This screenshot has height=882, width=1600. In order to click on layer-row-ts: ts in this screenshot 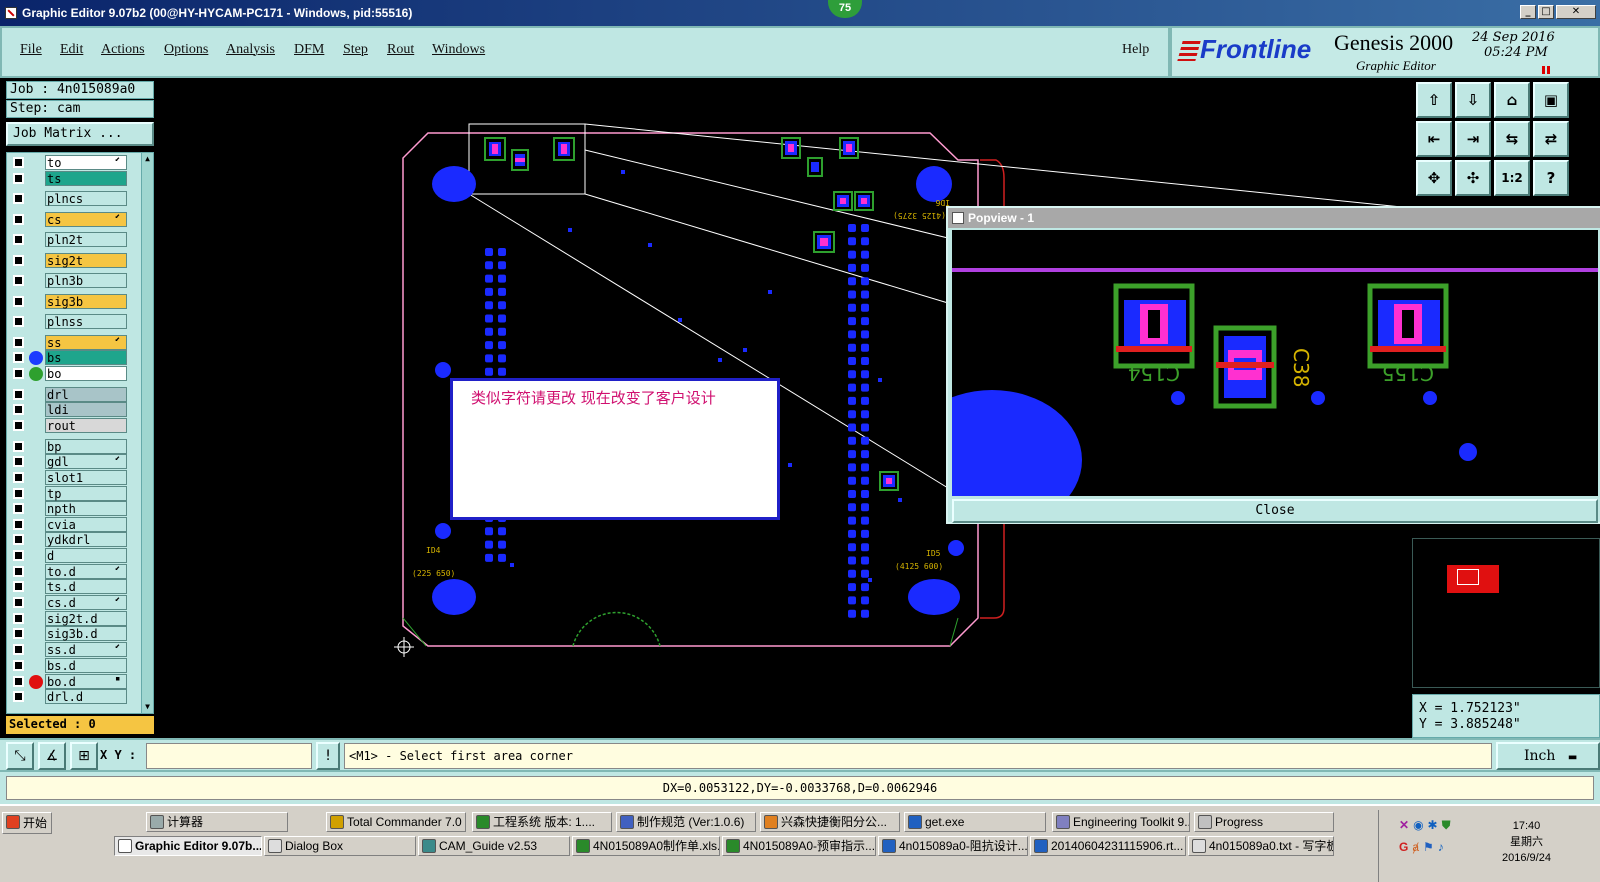, I will do `click(77, 178)`.